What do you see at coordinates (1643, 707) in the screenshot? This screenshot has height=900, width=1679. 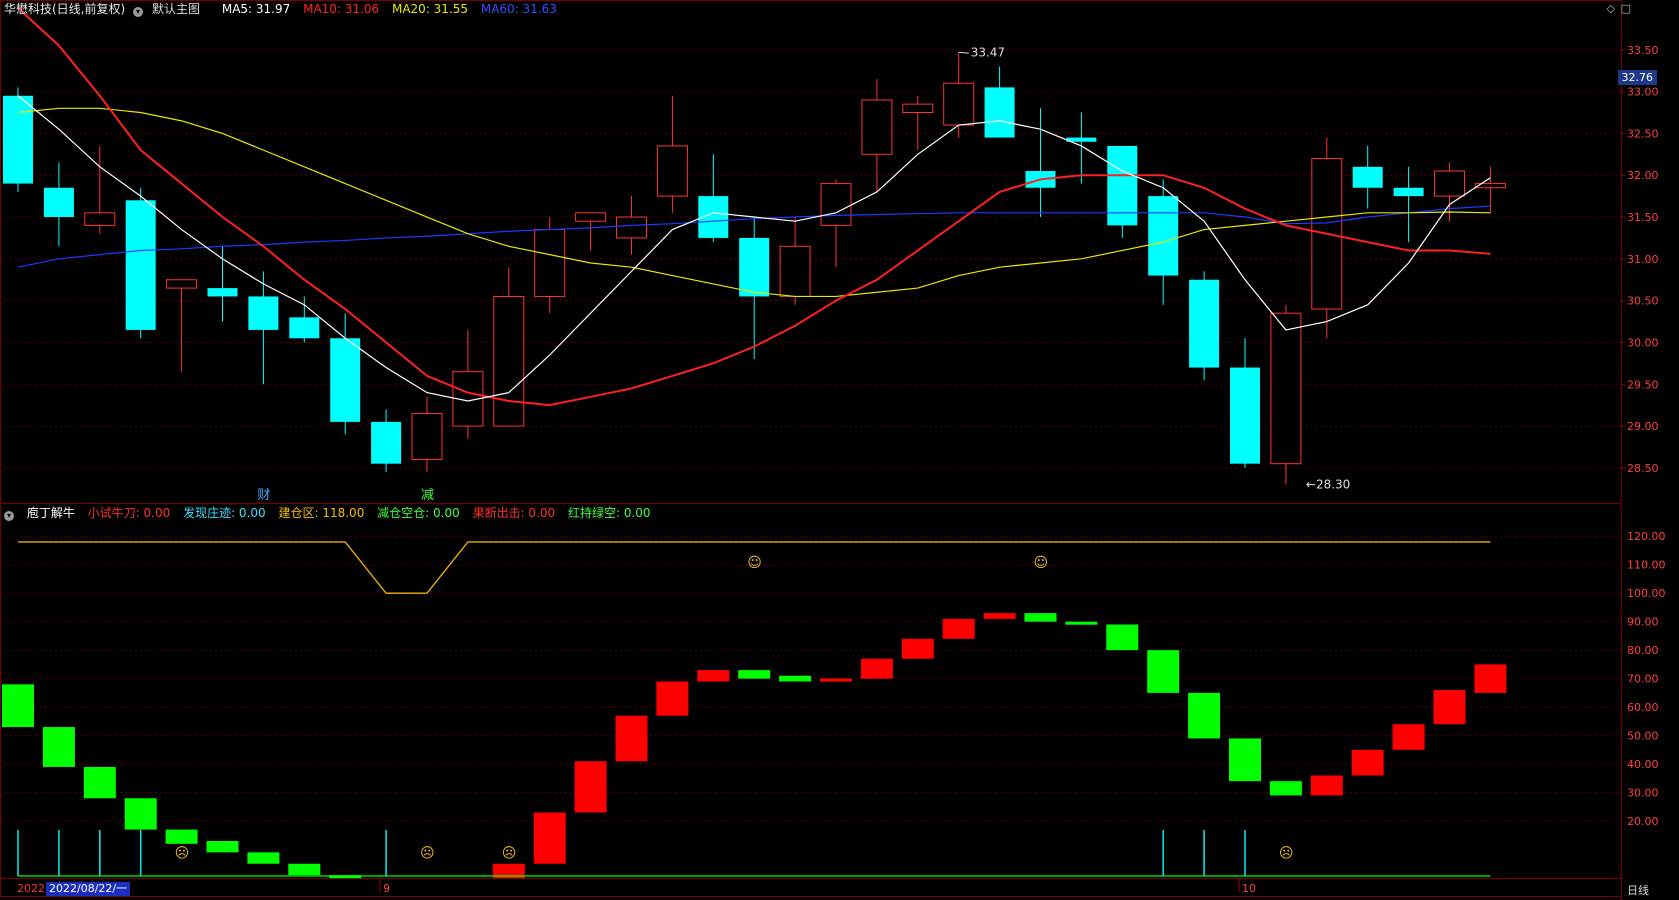 I see `sub-tick-label: 60.00` at bounding box center [1643, 707].